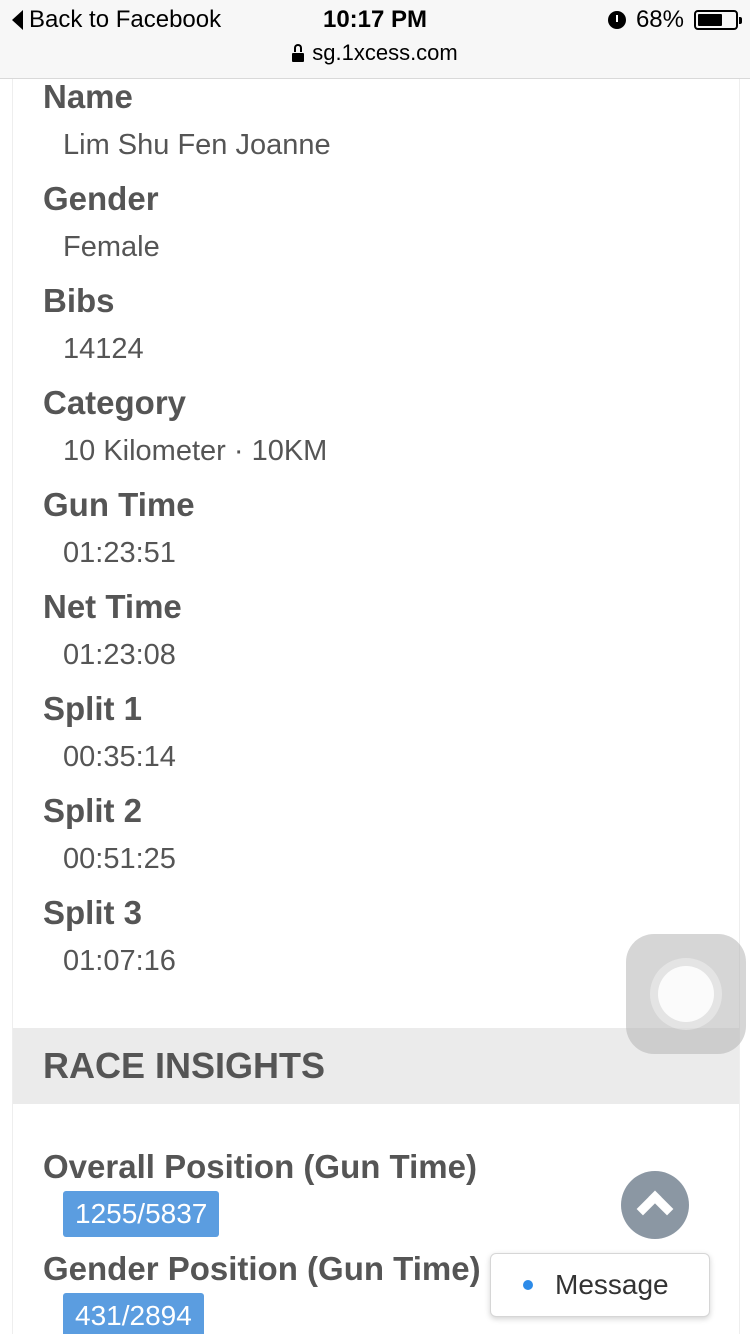  Describe the element at coordinates (686, 994) in the screenshot. I see `assistive-touch-icon` at that location.